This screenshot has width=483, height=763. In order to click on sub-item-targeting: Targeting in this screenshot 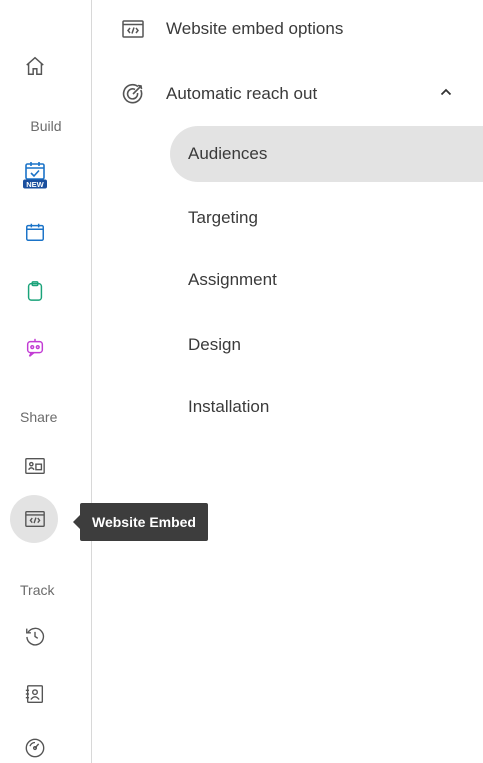, I will do `click(223, 218)`.